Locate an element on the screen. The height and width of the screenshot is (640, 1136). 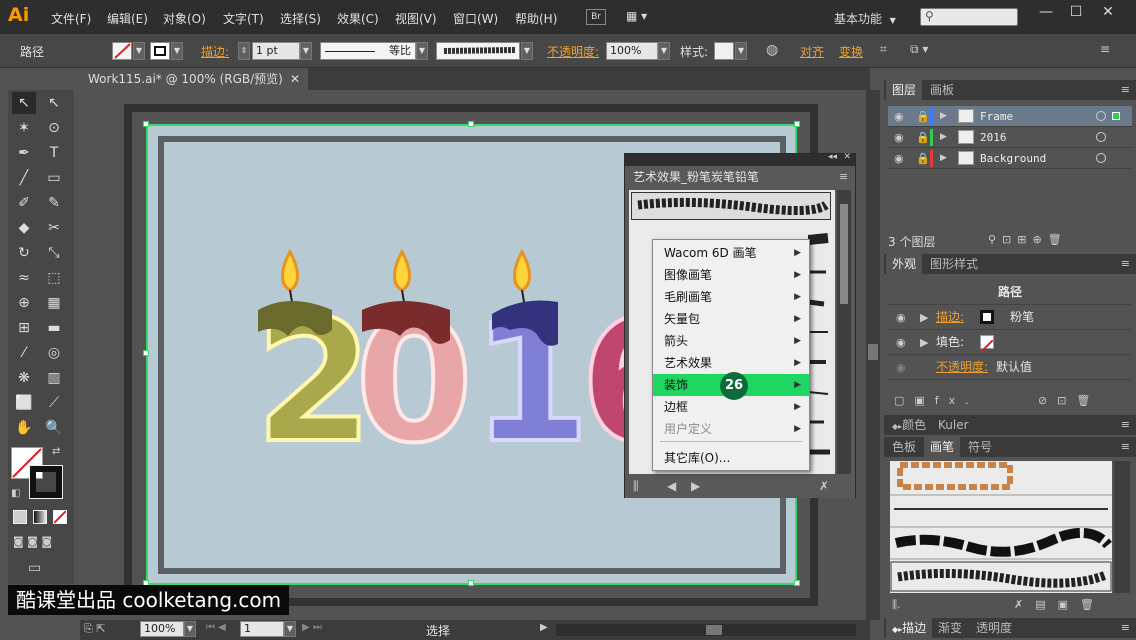
menu-select: 选择(S) is located at coordinates (300, 18).